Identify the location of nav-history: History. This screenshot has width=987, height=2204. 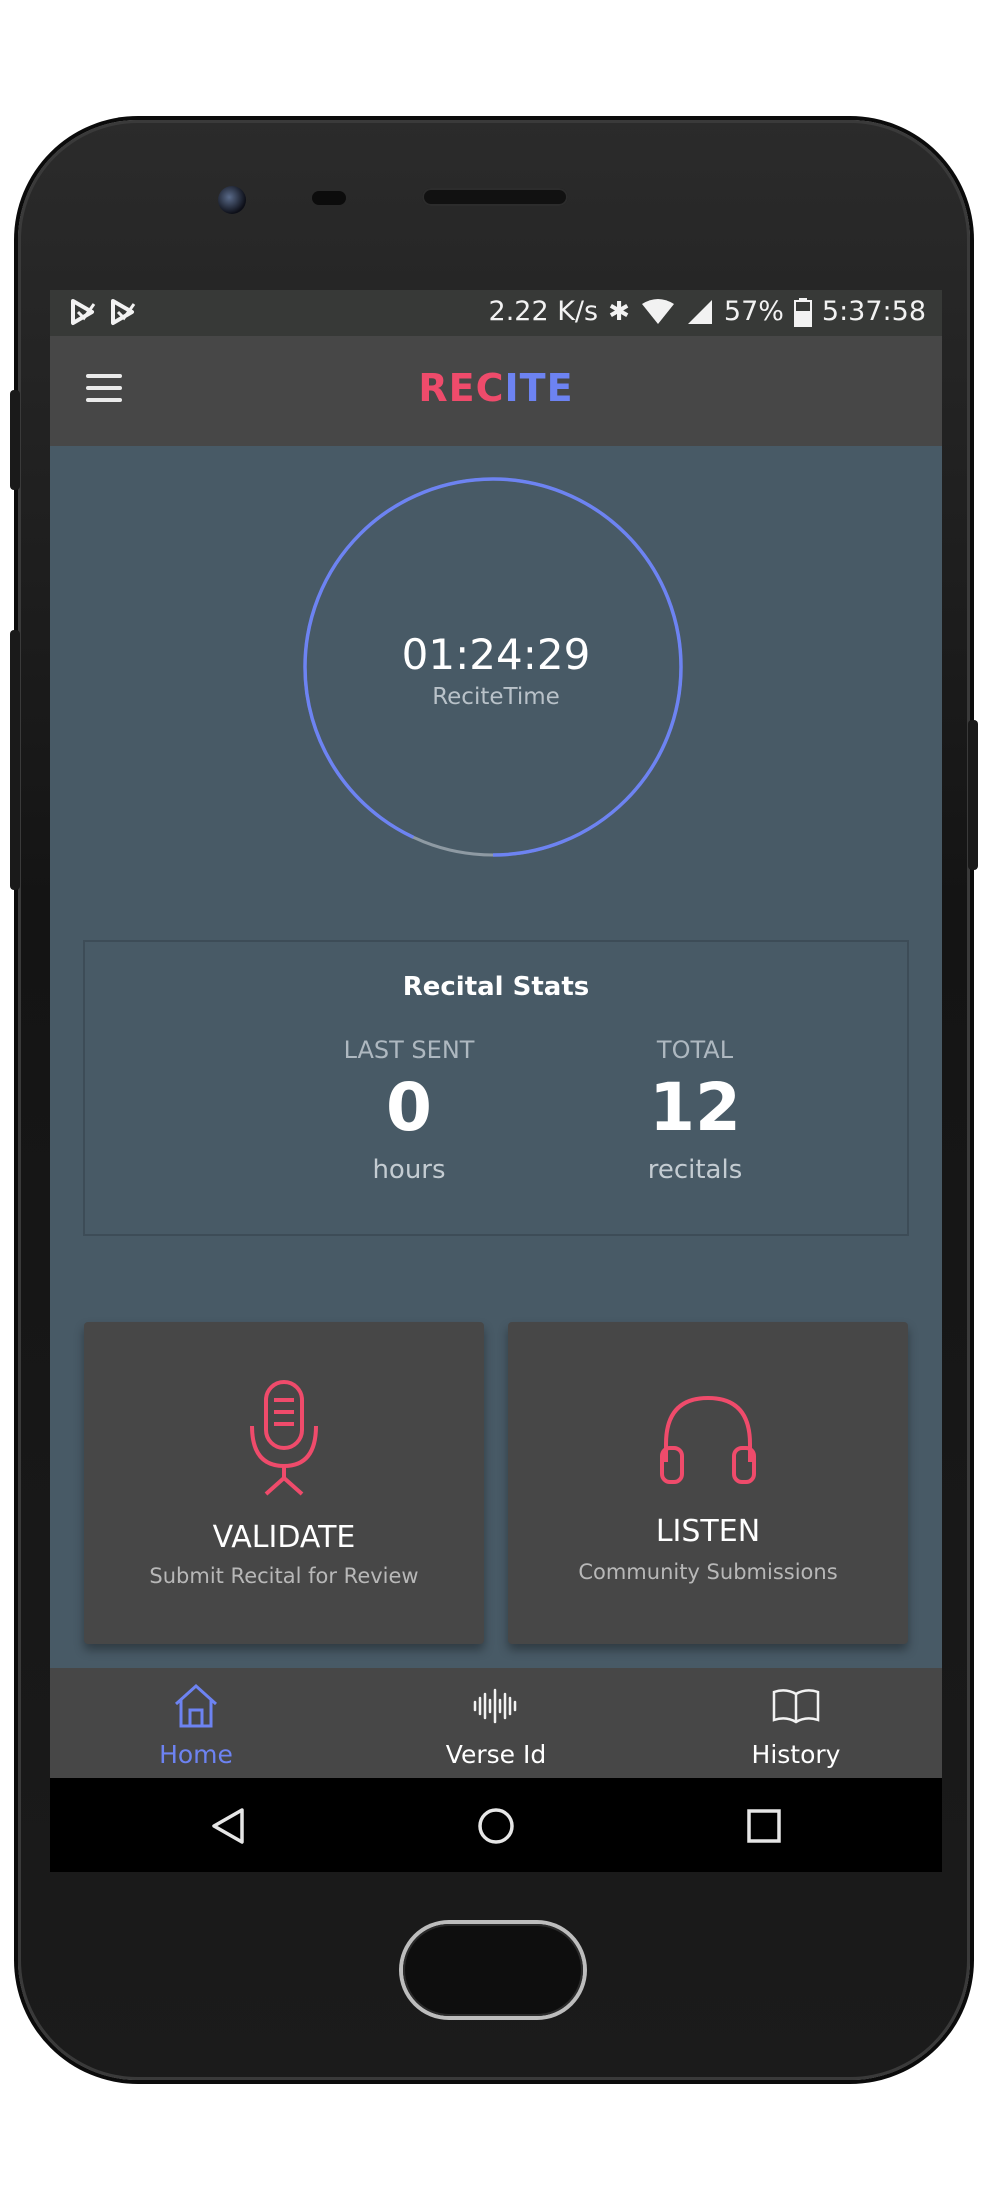
(796, 1725).